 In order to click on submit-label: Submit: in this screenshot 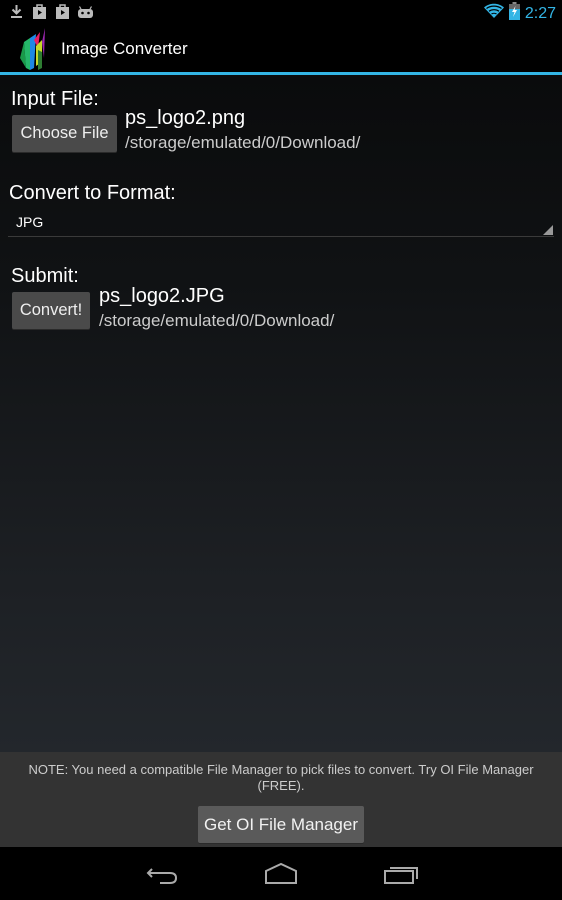, I will do `click(45, 276)`.